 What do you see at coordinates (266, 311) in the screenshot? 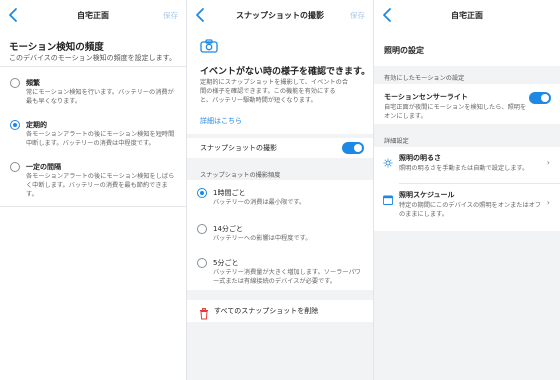
I see `delete-all-snapshots: すべてのスナップショットを削除` at bounding box center [266, 311].